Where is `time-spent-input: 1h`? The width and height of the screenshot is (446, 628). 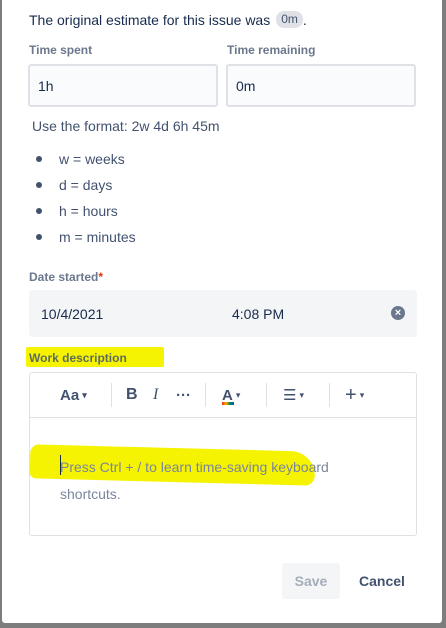
time-spent-input: 1h is located at coordinates (123, 85).